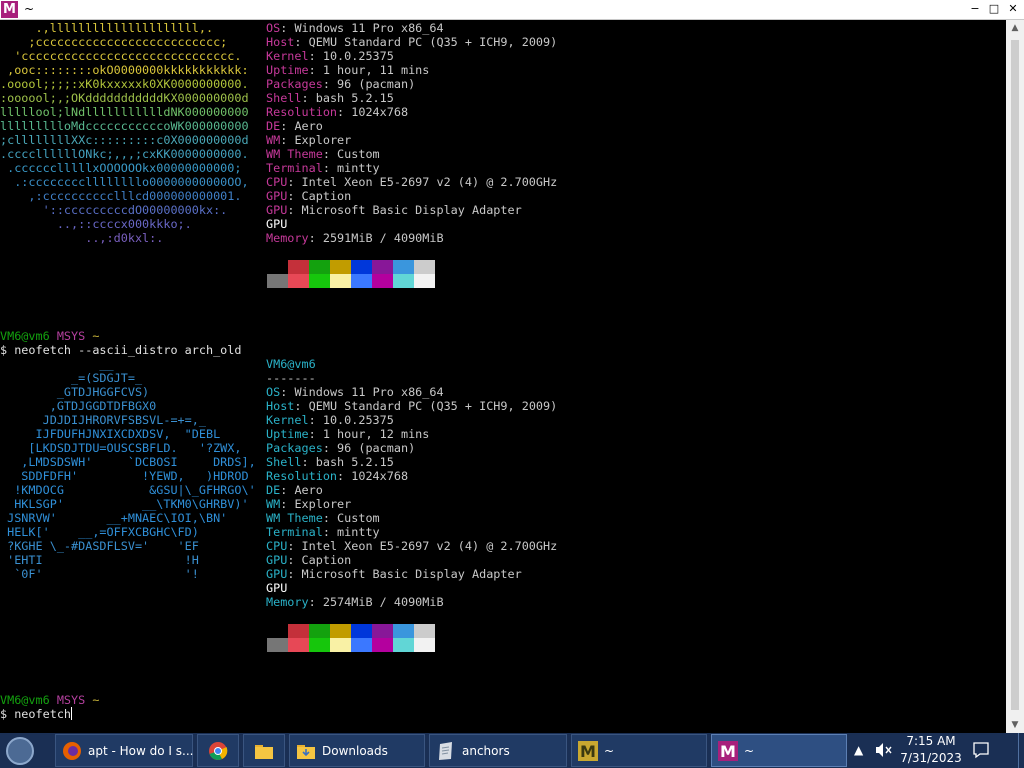 This screenshot has width=1024, height=768. I want to click on info-label: CPU, so click(277, 182).